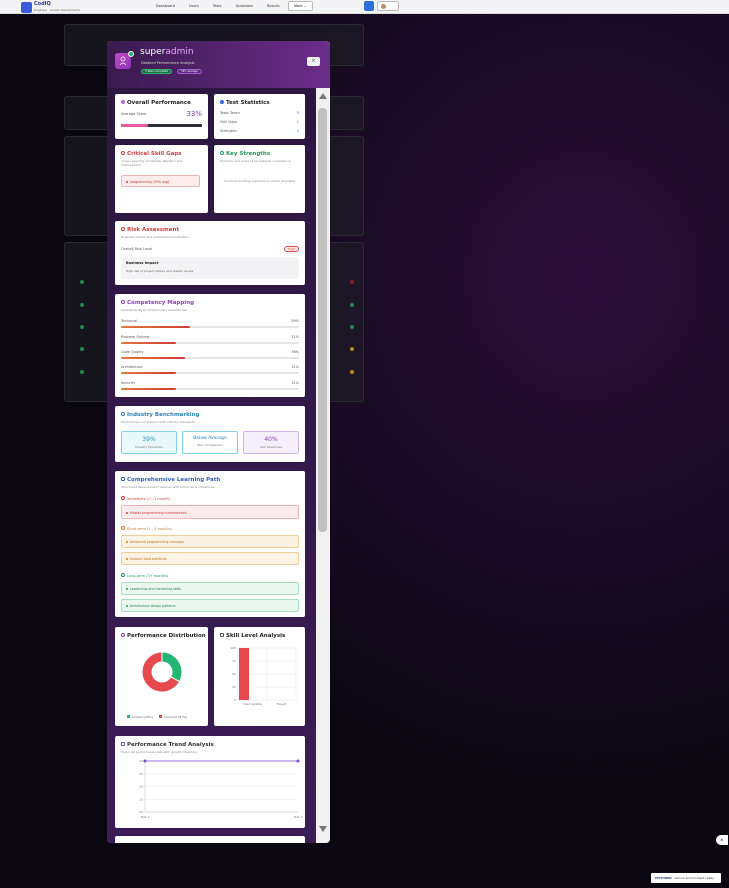 The width and height of the screenshot is (729, 888). I want to click on distribution-title-text: Performance Distribution, so click(166, 636).